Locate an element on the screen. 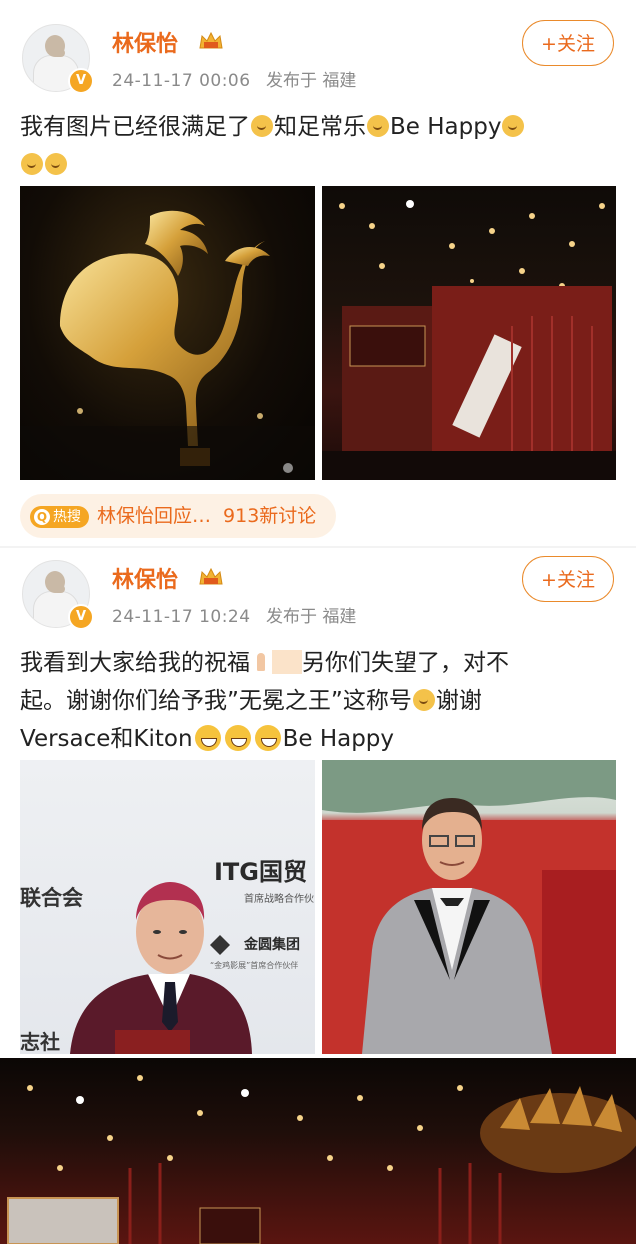 This screenshot has width=636, height=1244. text-segment: 我看到大家给我的祝福 is located at coordinates (135, 663).